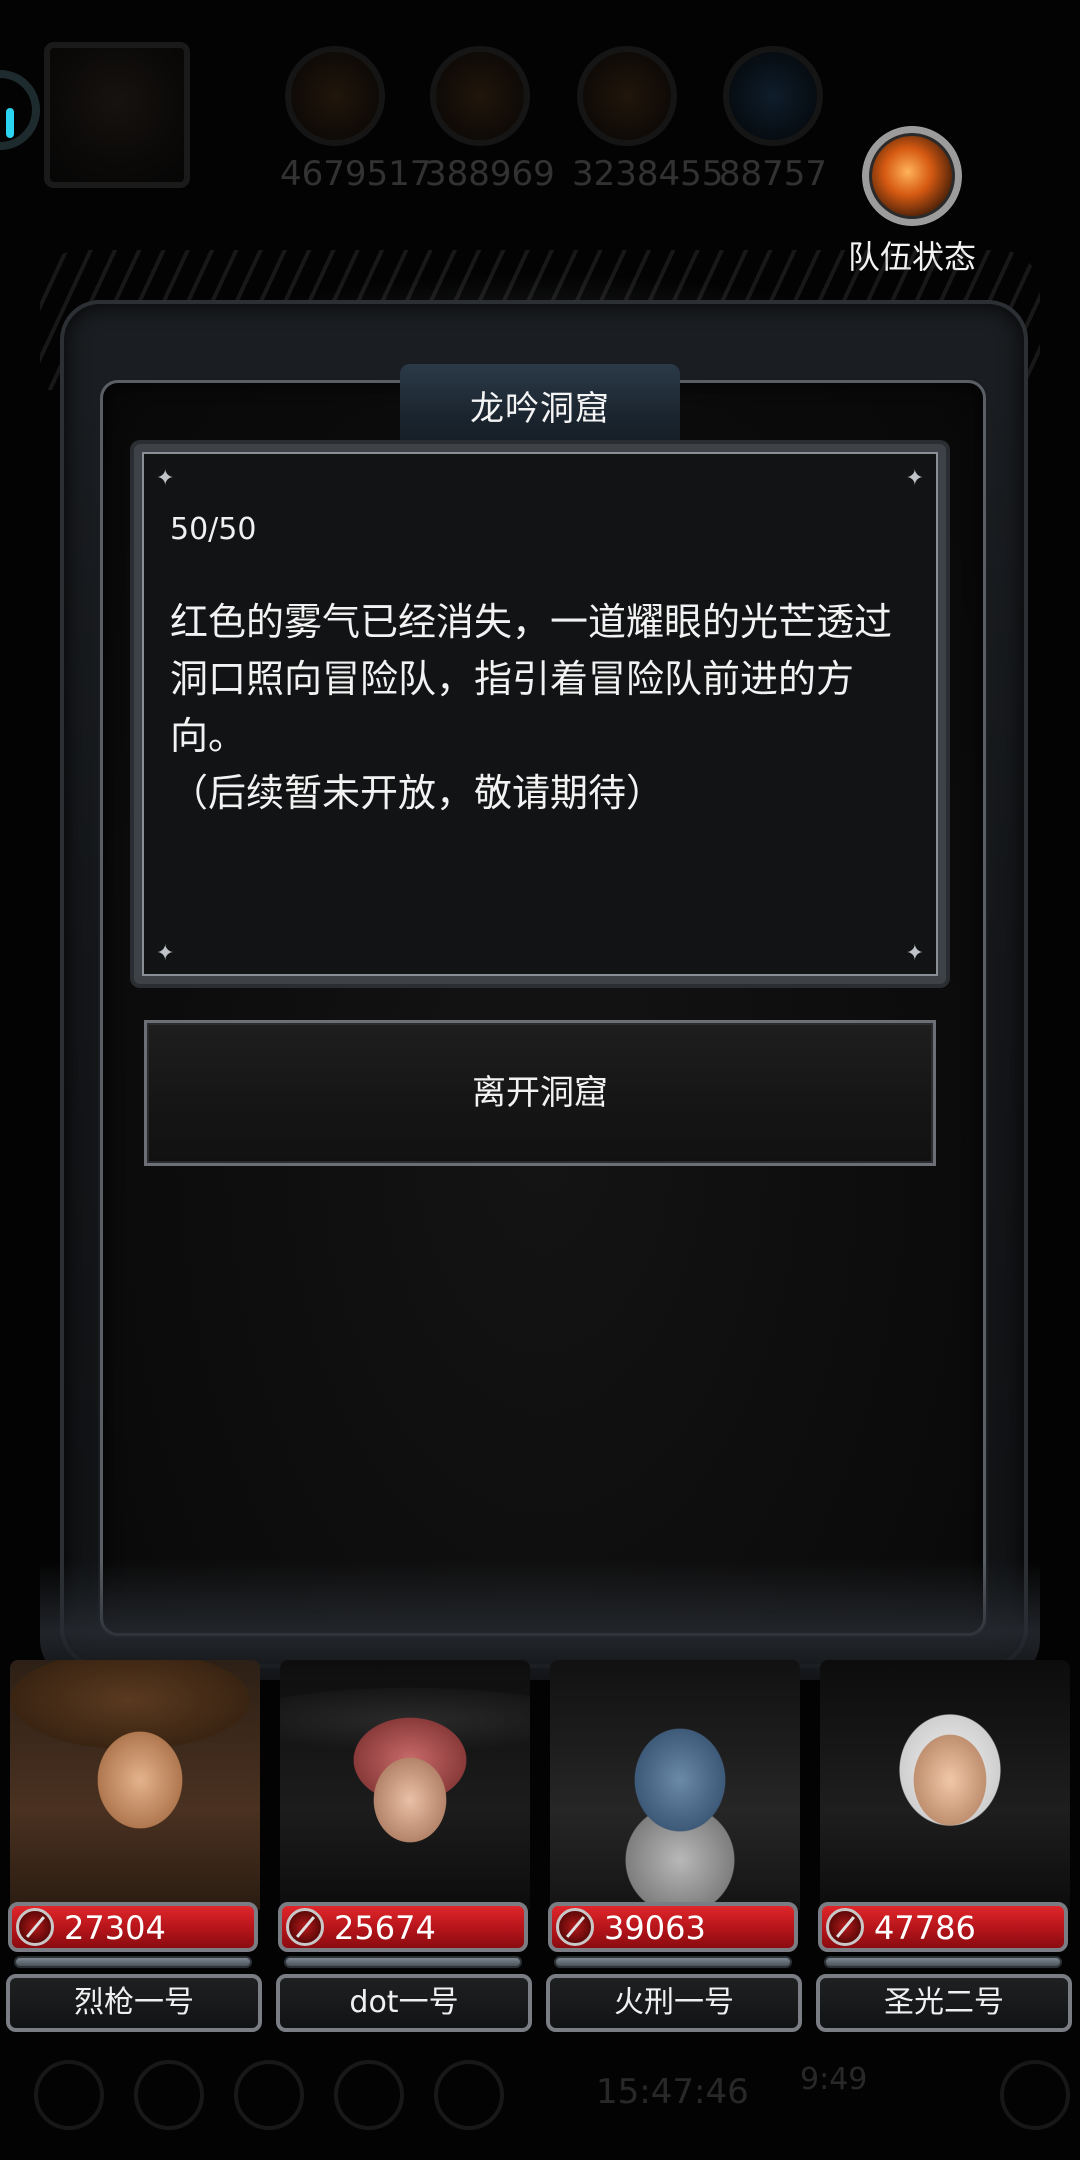 Image resolution: width=1080 pixels, height=2160 pixels. I want to click on side-ring-highlight, so click(10, 123).